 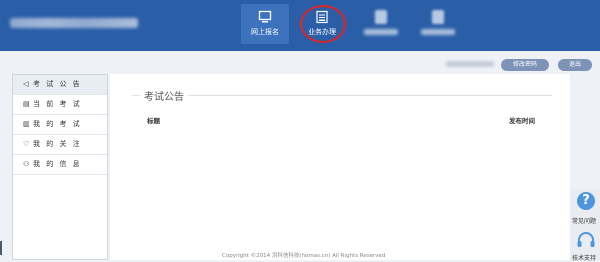 I want to click on logout-button: 退出, so click(x=575, y=65).